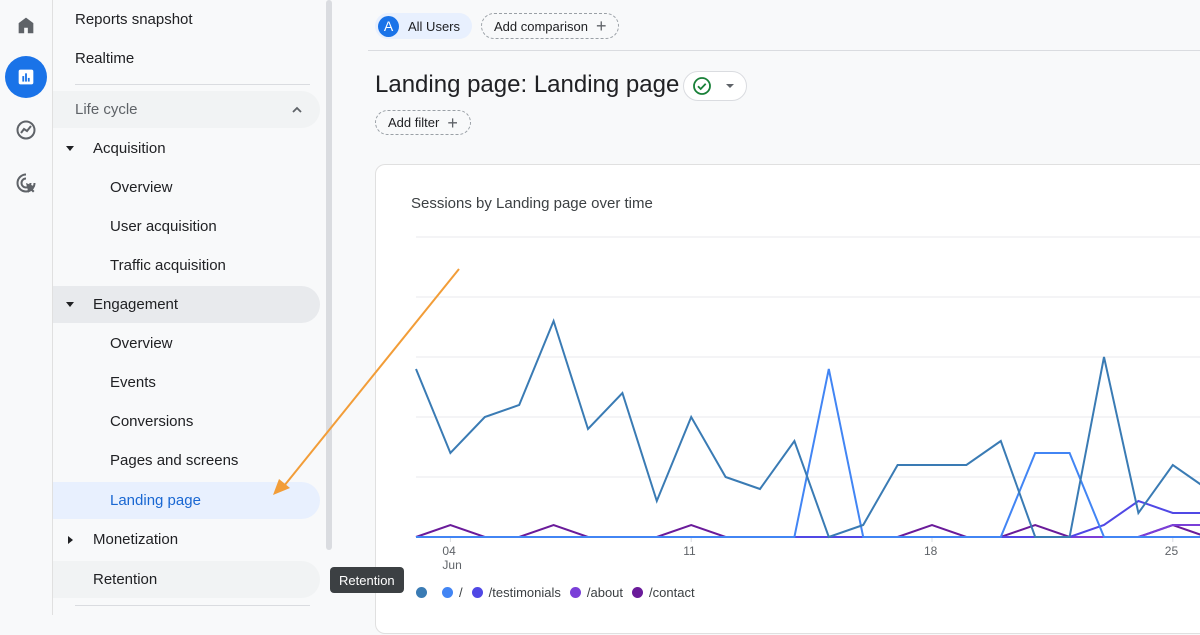  Describe the element at coordinates (26, 307) in the screenshot. I see `nav-rail` at that location.